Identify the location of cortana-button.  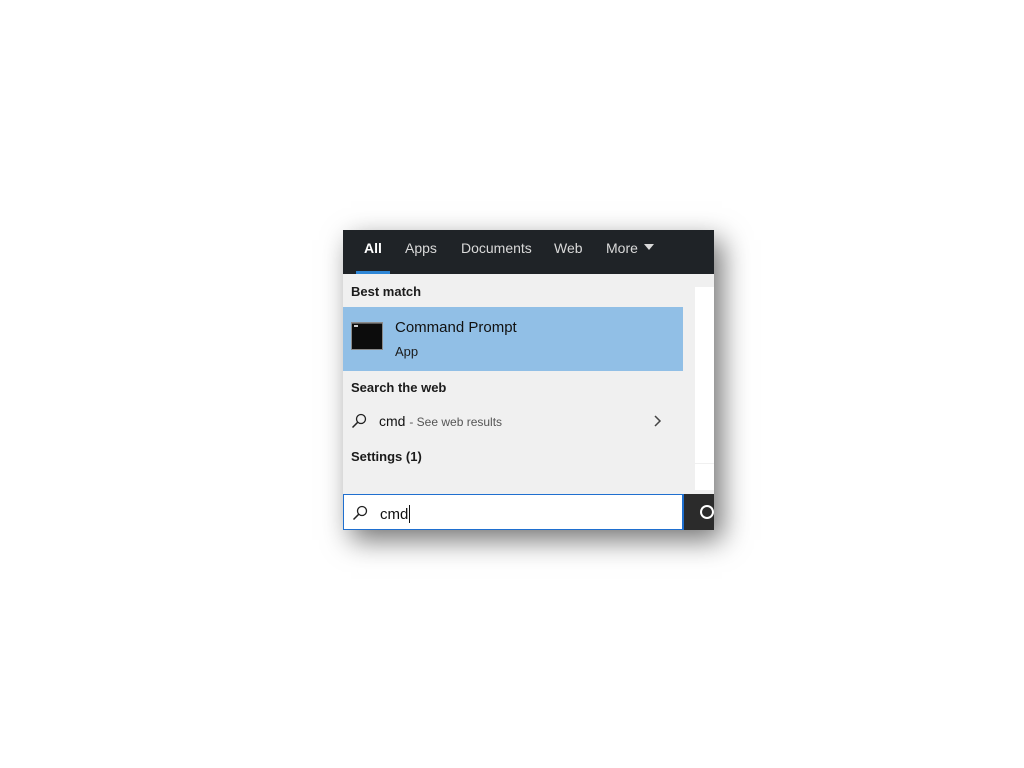
(699, 512).